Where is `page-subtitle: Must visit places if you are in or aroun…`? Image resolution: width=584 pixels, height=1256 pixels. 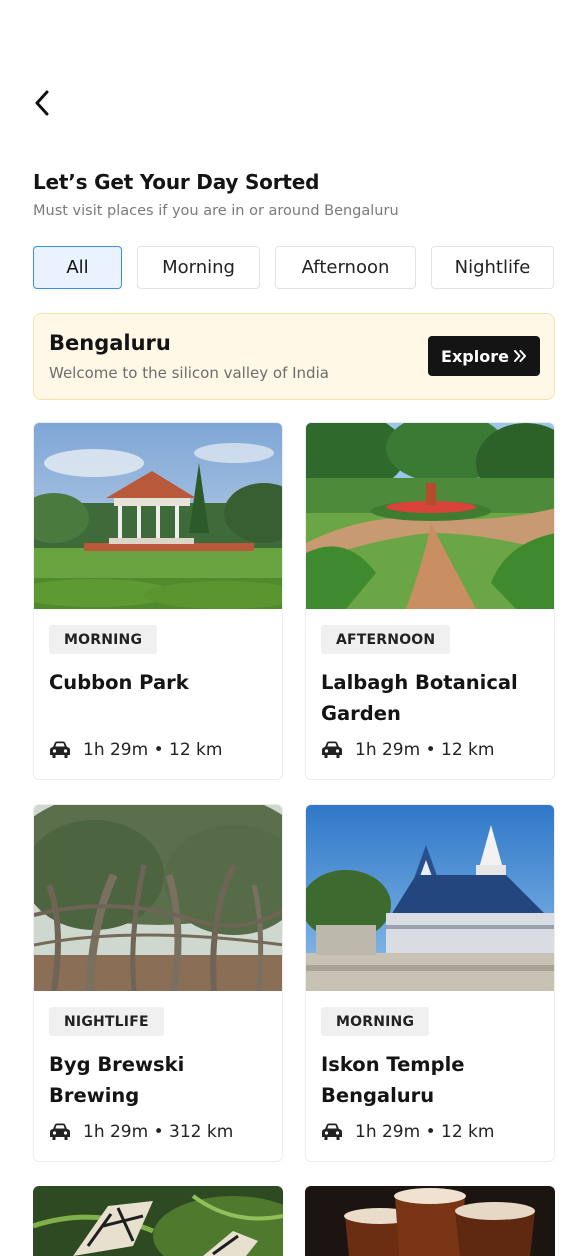
page-subtitle: Must visit places if you are in or aroun… is located at coordinates (216, 211).